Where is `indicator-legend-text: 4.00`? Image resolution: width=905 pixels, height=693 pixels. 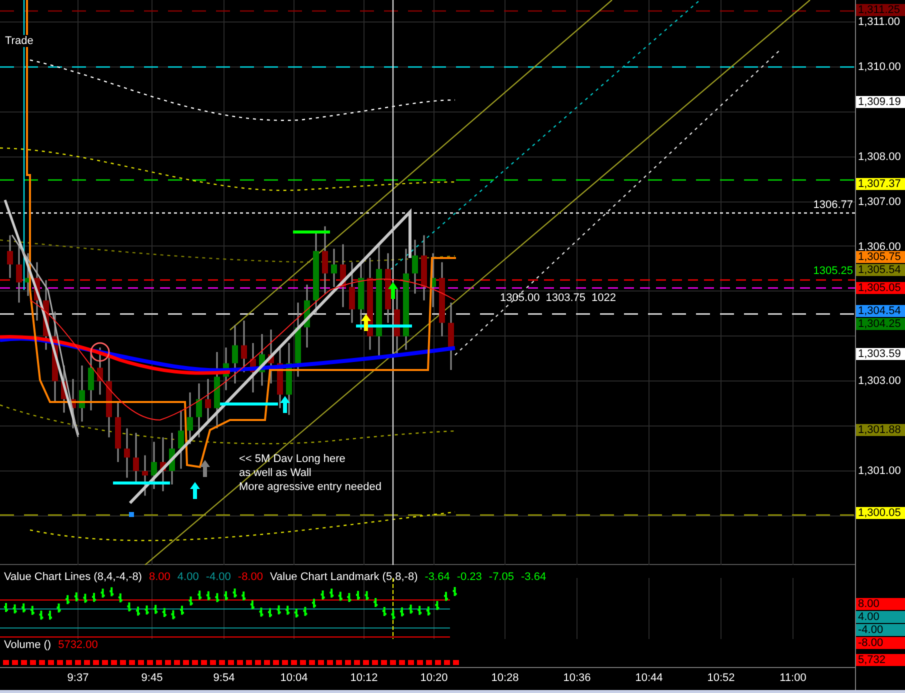
indicator-legend-text: 4.00 is located at coordinates (188, 577).